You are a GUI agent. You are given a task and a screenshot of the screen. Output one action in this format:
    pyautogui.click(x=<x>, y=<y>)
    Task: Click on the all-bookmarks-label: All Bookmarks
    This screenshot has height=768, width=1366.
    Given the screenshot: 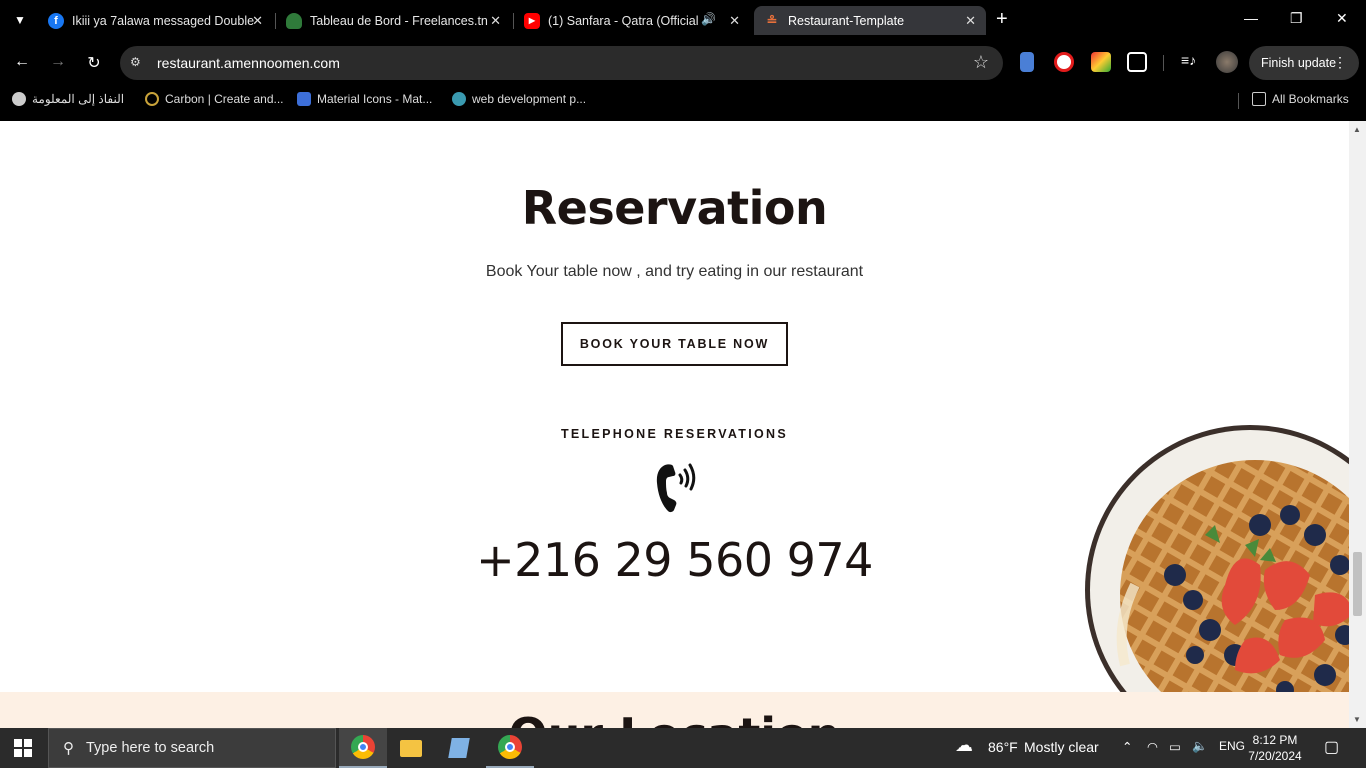 What is the action you would take?
    pyautogui.click(x=1310, y=99)
    